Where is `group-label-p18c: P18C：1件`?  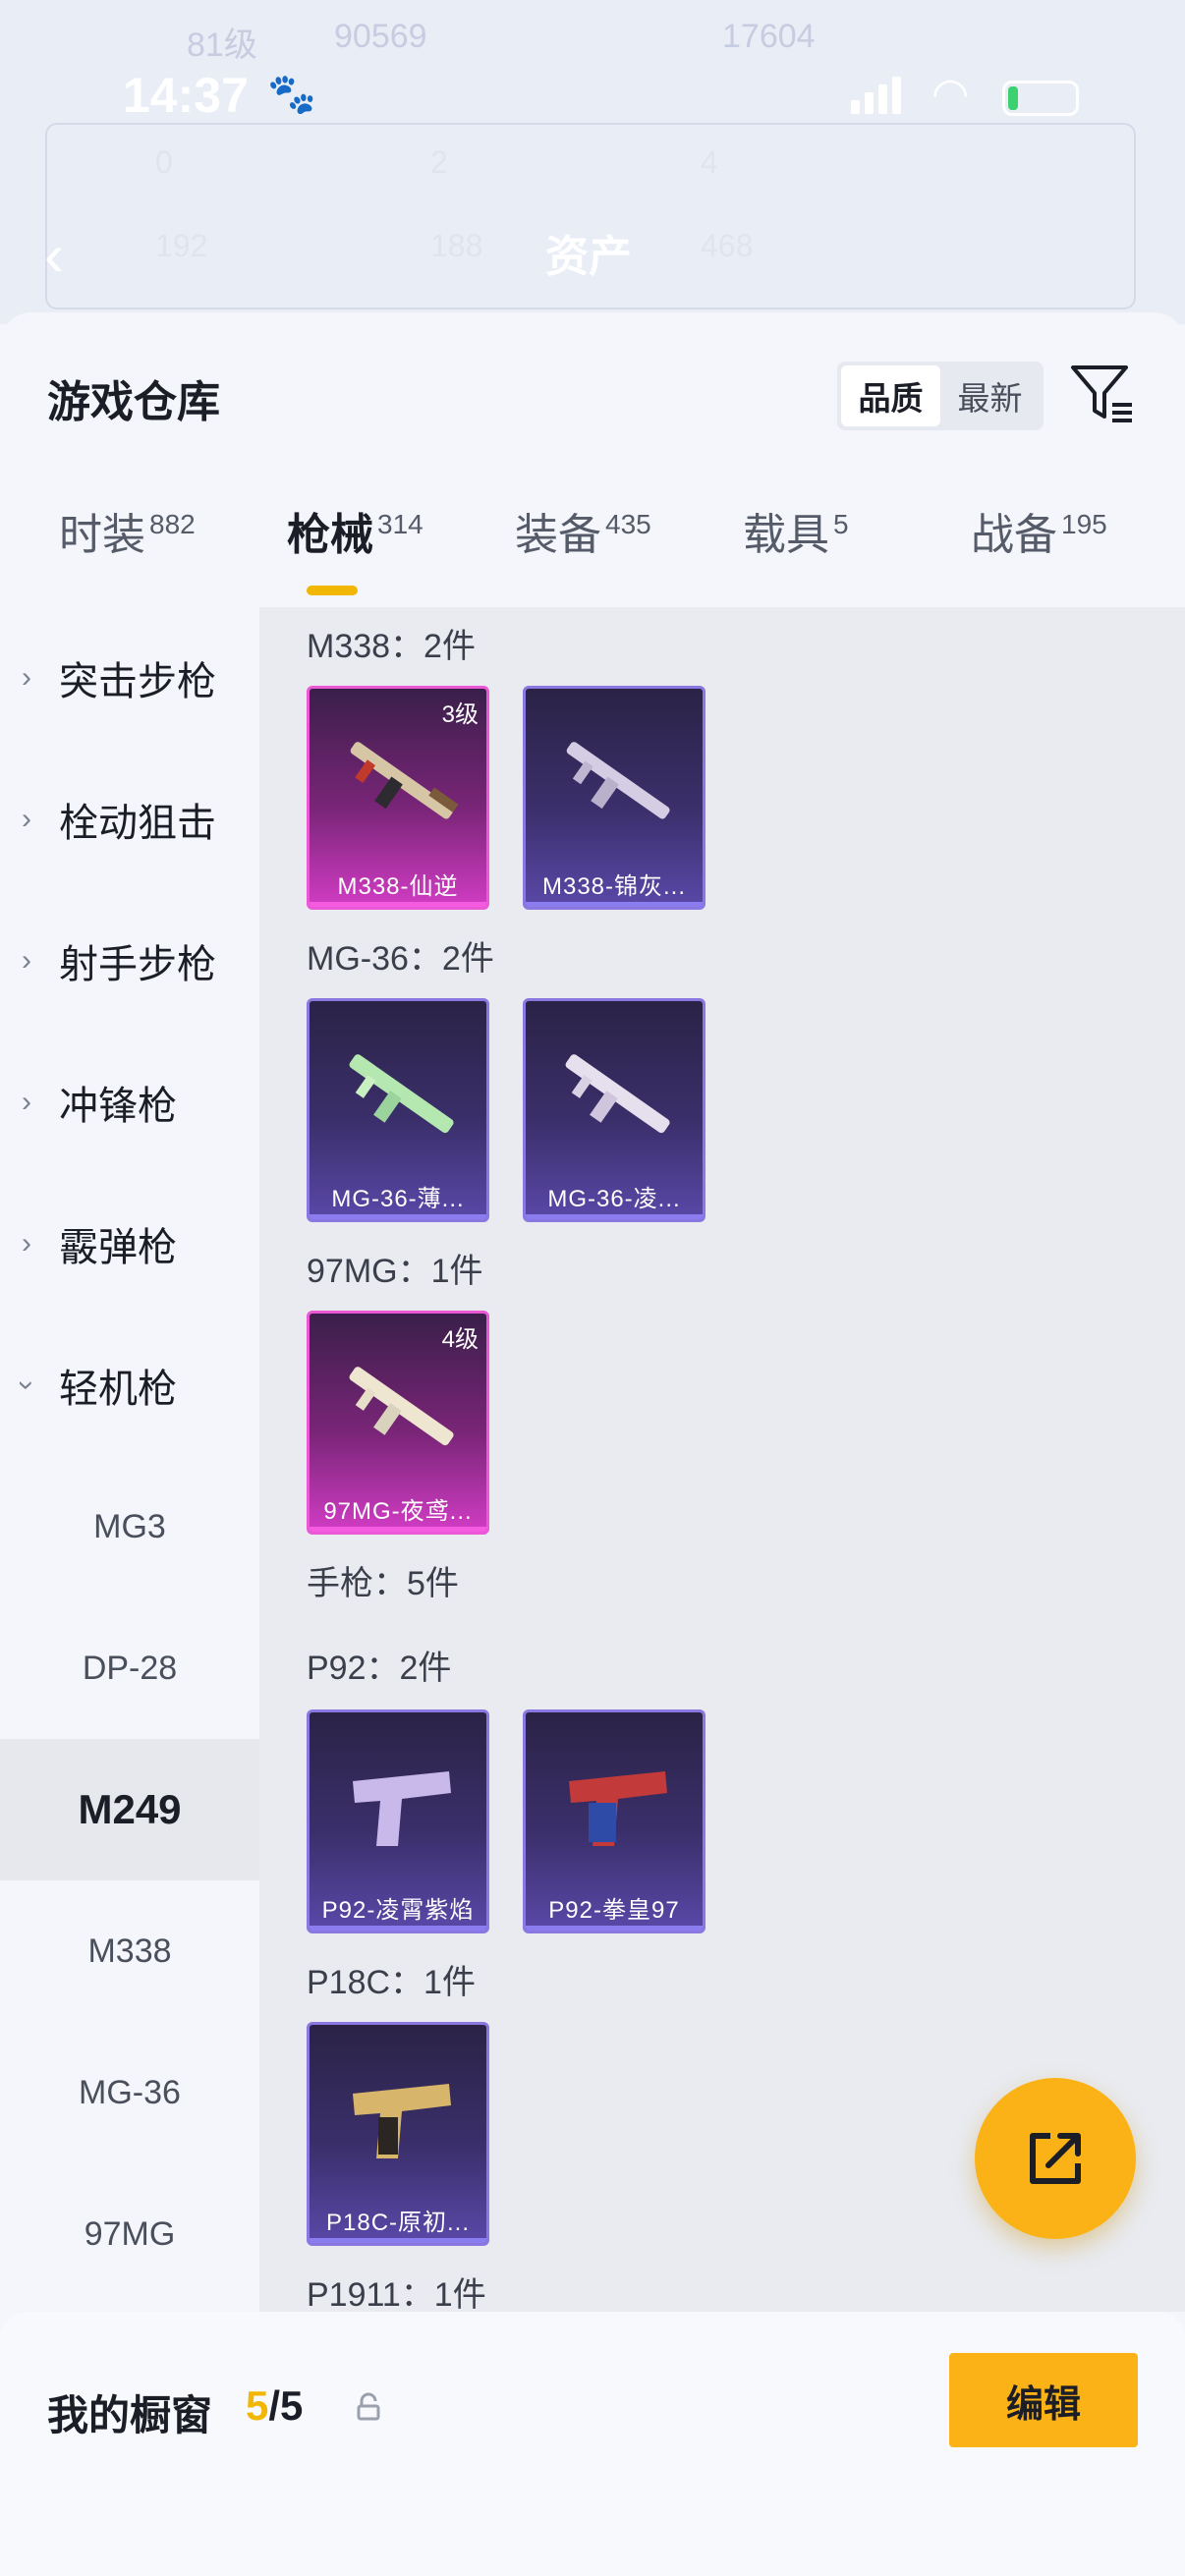
group-label-p18c: P18C：1件 is located at coordinates (392, 1982).